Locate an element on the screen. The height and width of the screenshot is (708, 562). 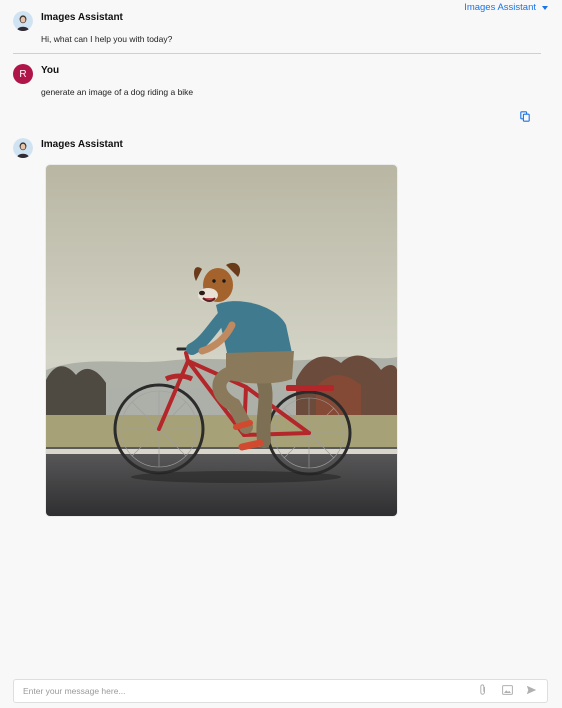
user-avatar-initial: R is located at coordinates (23, 74).